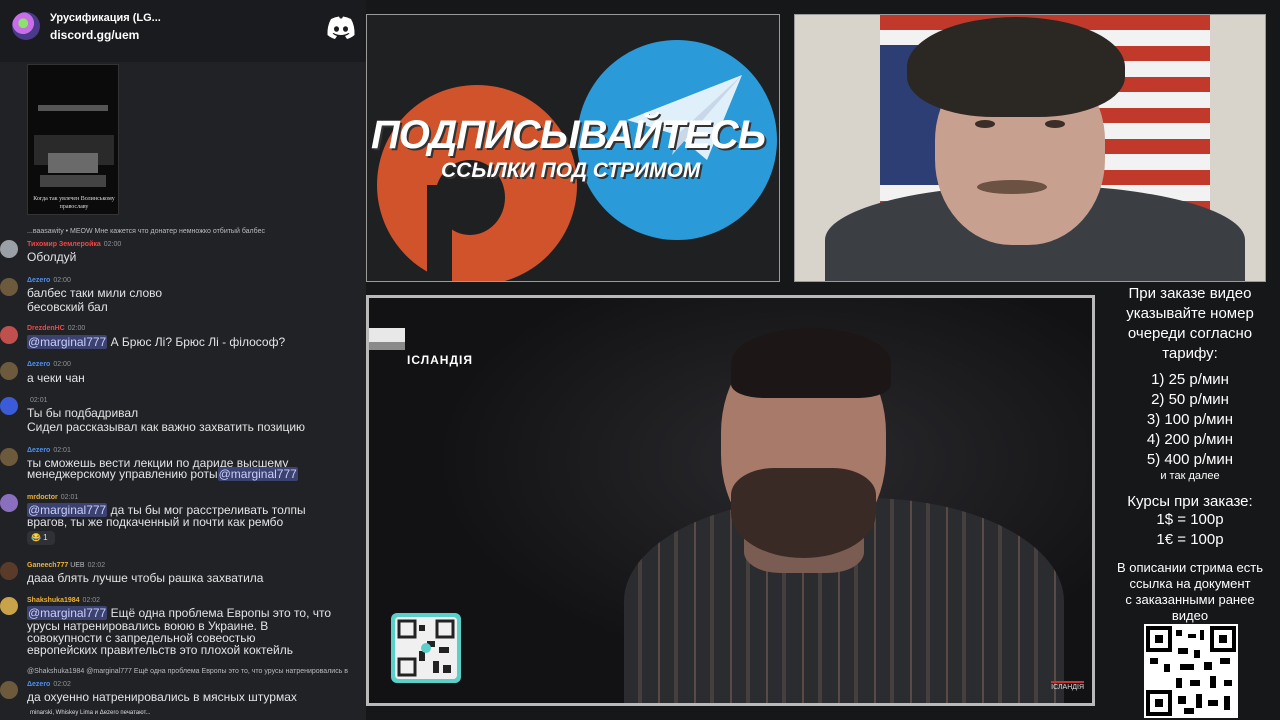 This screenshot has height=720, width=1280. Describe the element at coordinates (198, 342) in the screenshot. I see `message-body: А Брюс Лі? Брюс Лі - філософ?` at that location.